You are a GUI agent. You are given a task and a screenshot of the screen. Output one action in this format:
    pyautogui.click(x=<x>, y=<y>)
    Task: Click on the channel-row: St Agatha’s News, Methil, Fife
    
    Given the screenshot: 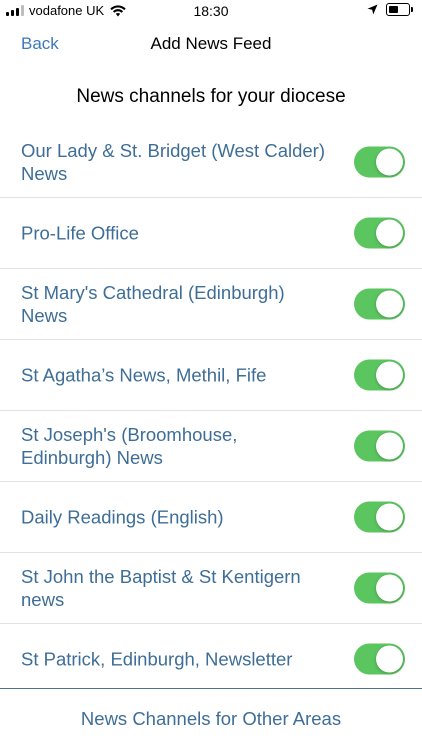 What is the action you would take?
    pyautogui.click(x=211, y=375)
    